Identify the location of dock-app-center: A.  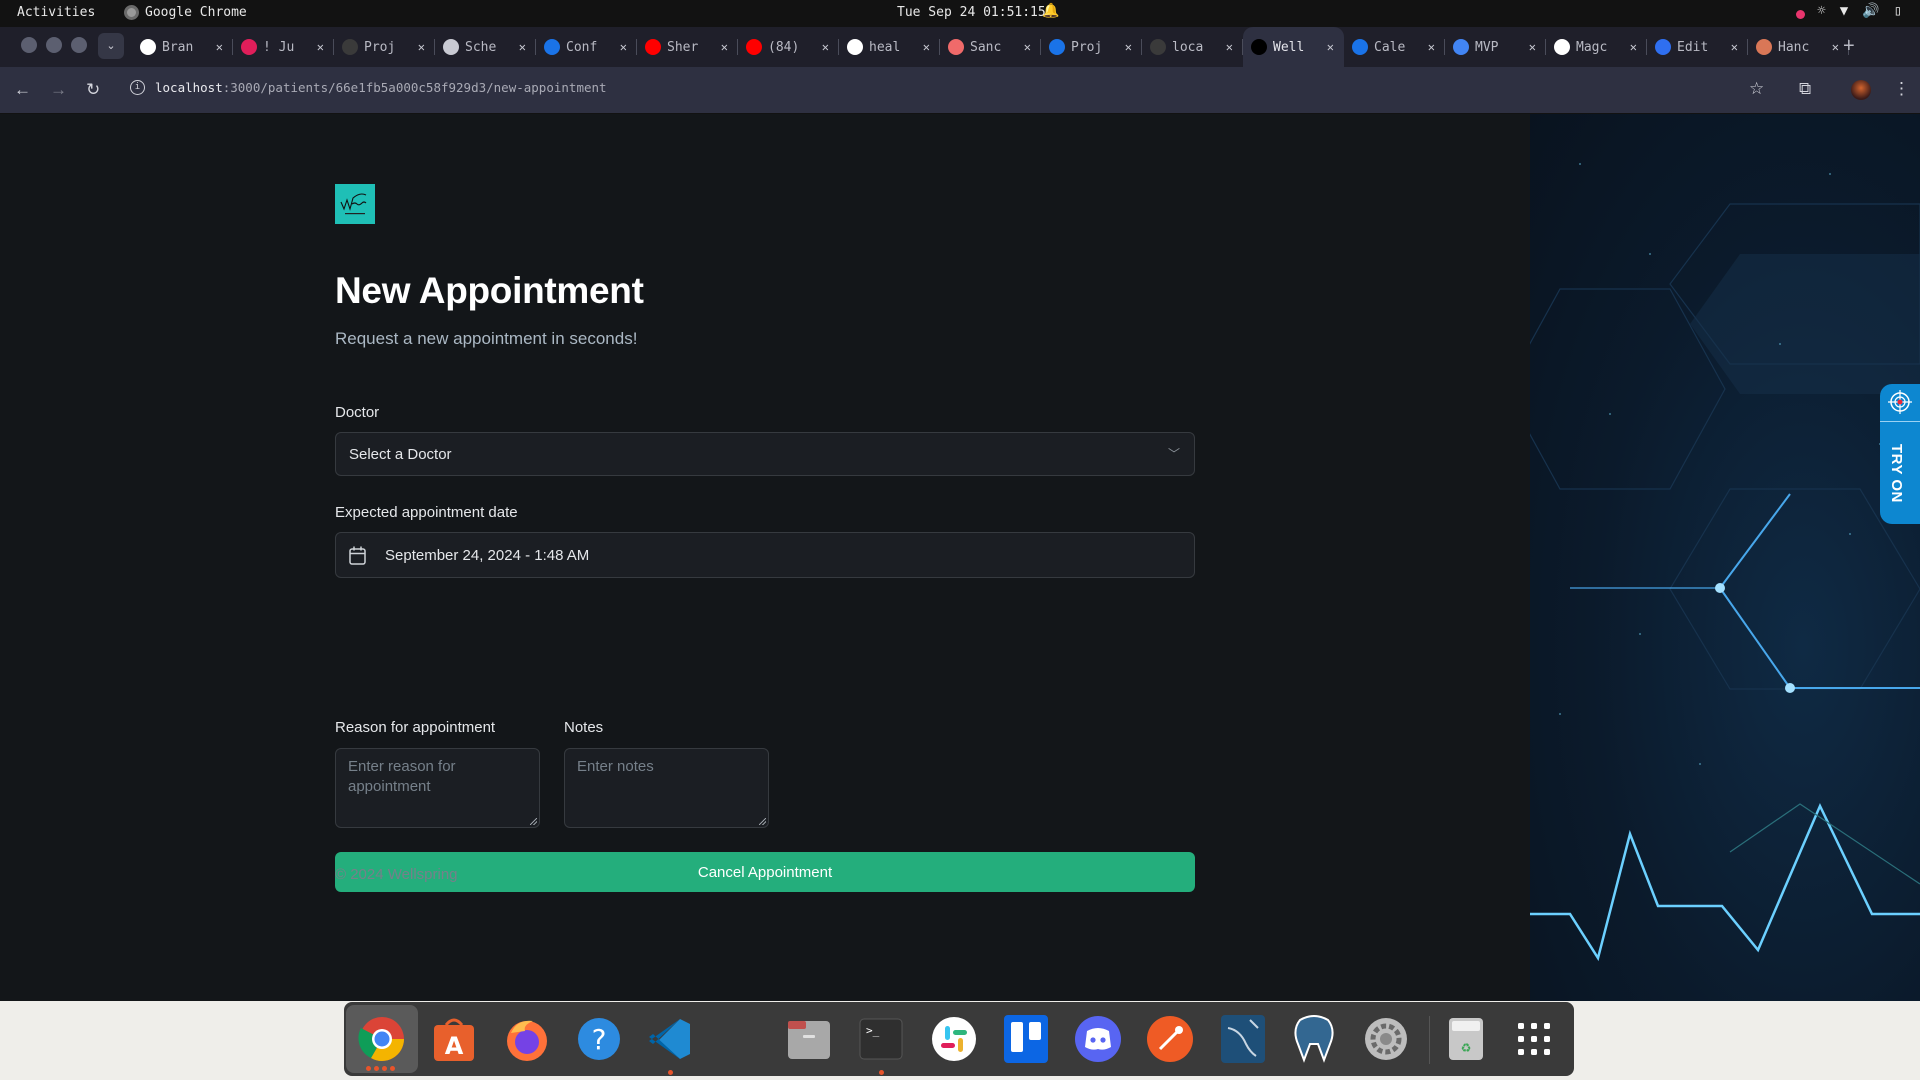
(454, 1039).